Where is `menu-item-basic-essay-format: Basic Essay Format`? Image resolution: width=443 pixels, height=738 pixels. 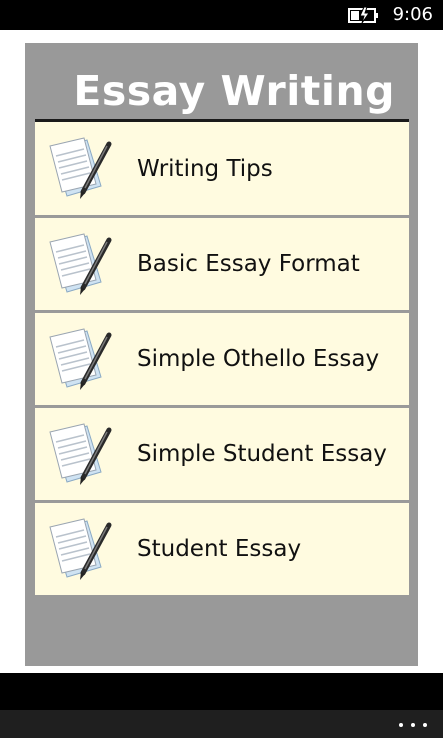
menu-item-basic-essay-format: Basic Essay Format is located at coordinates (222, 263).